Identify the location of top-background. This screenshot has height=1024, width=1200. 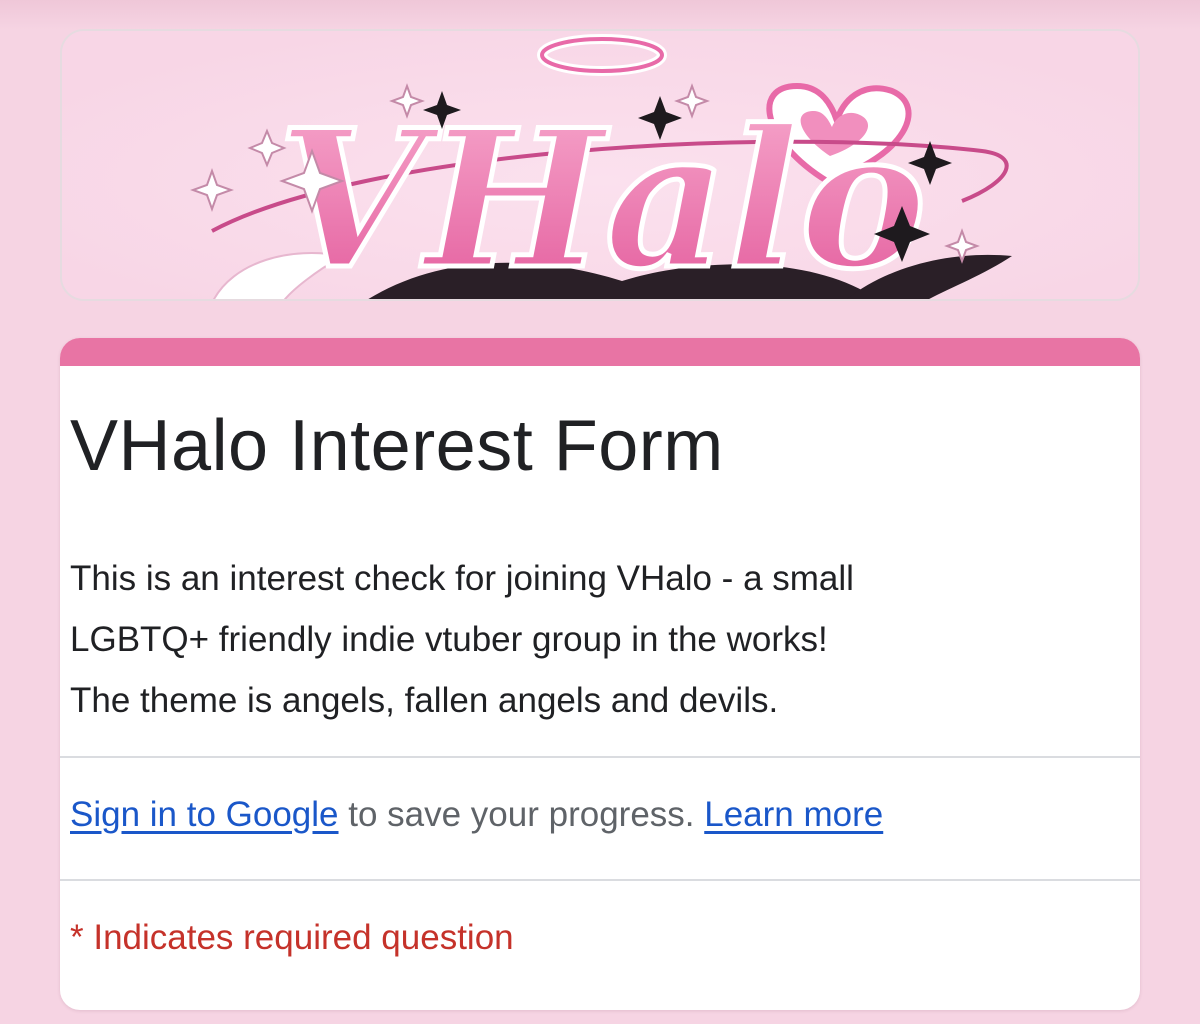
(600, 15).